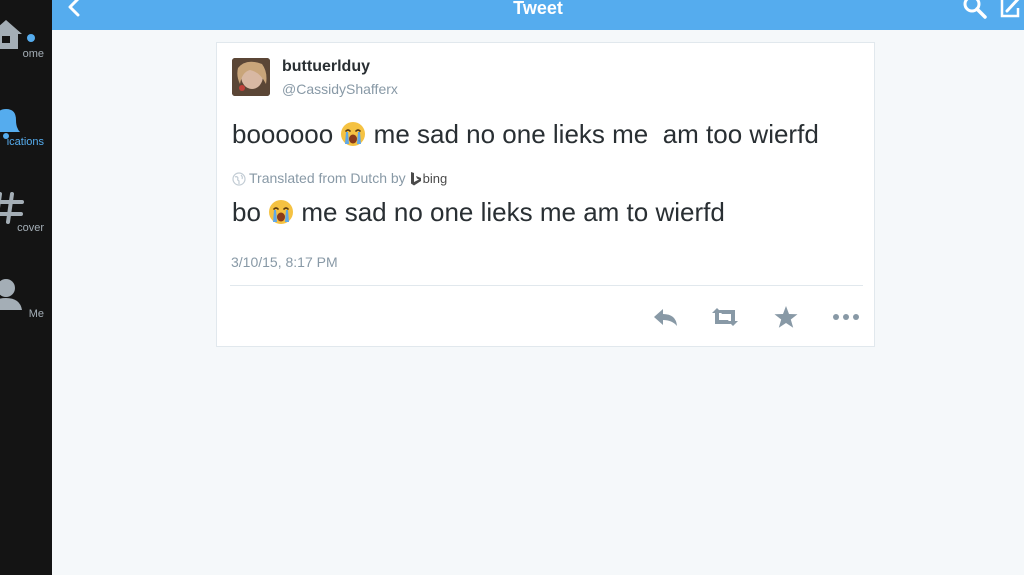  I want to click on avatar, so click(251, 77).